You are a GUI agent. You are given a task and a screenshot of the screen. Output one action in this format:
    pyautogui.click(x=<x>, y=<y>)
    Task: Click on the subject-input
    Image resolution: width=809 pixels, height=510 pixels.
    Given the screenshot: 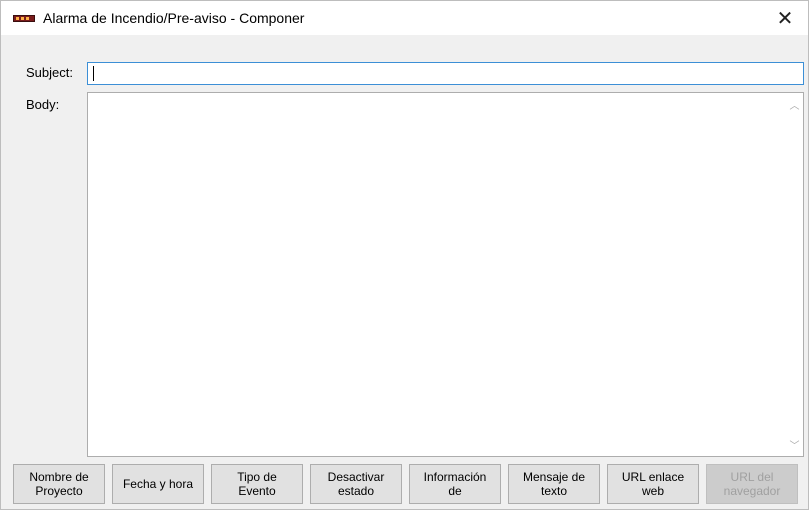 What is the action you would take?
    pyautogui.click(x=445, y=73)
    